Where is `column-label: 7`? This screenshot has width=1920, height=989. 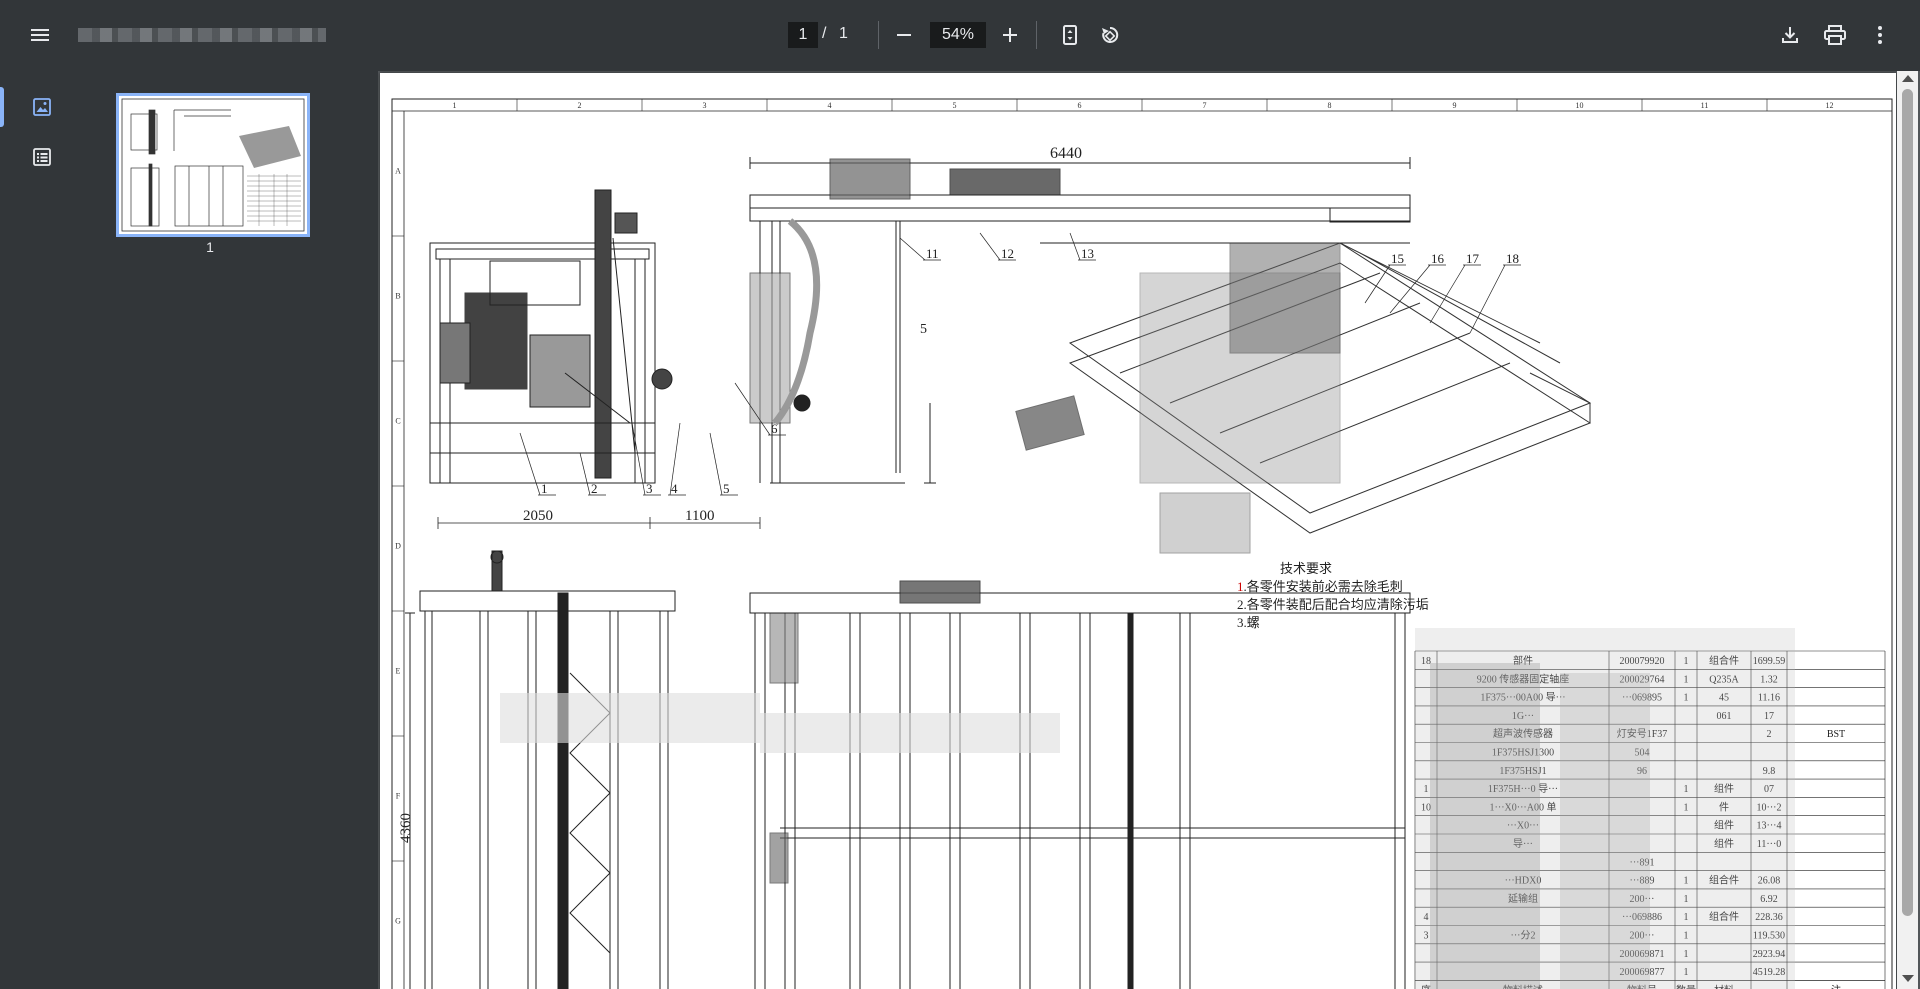 column-label: 7 is located at coordinates (1205, 105).